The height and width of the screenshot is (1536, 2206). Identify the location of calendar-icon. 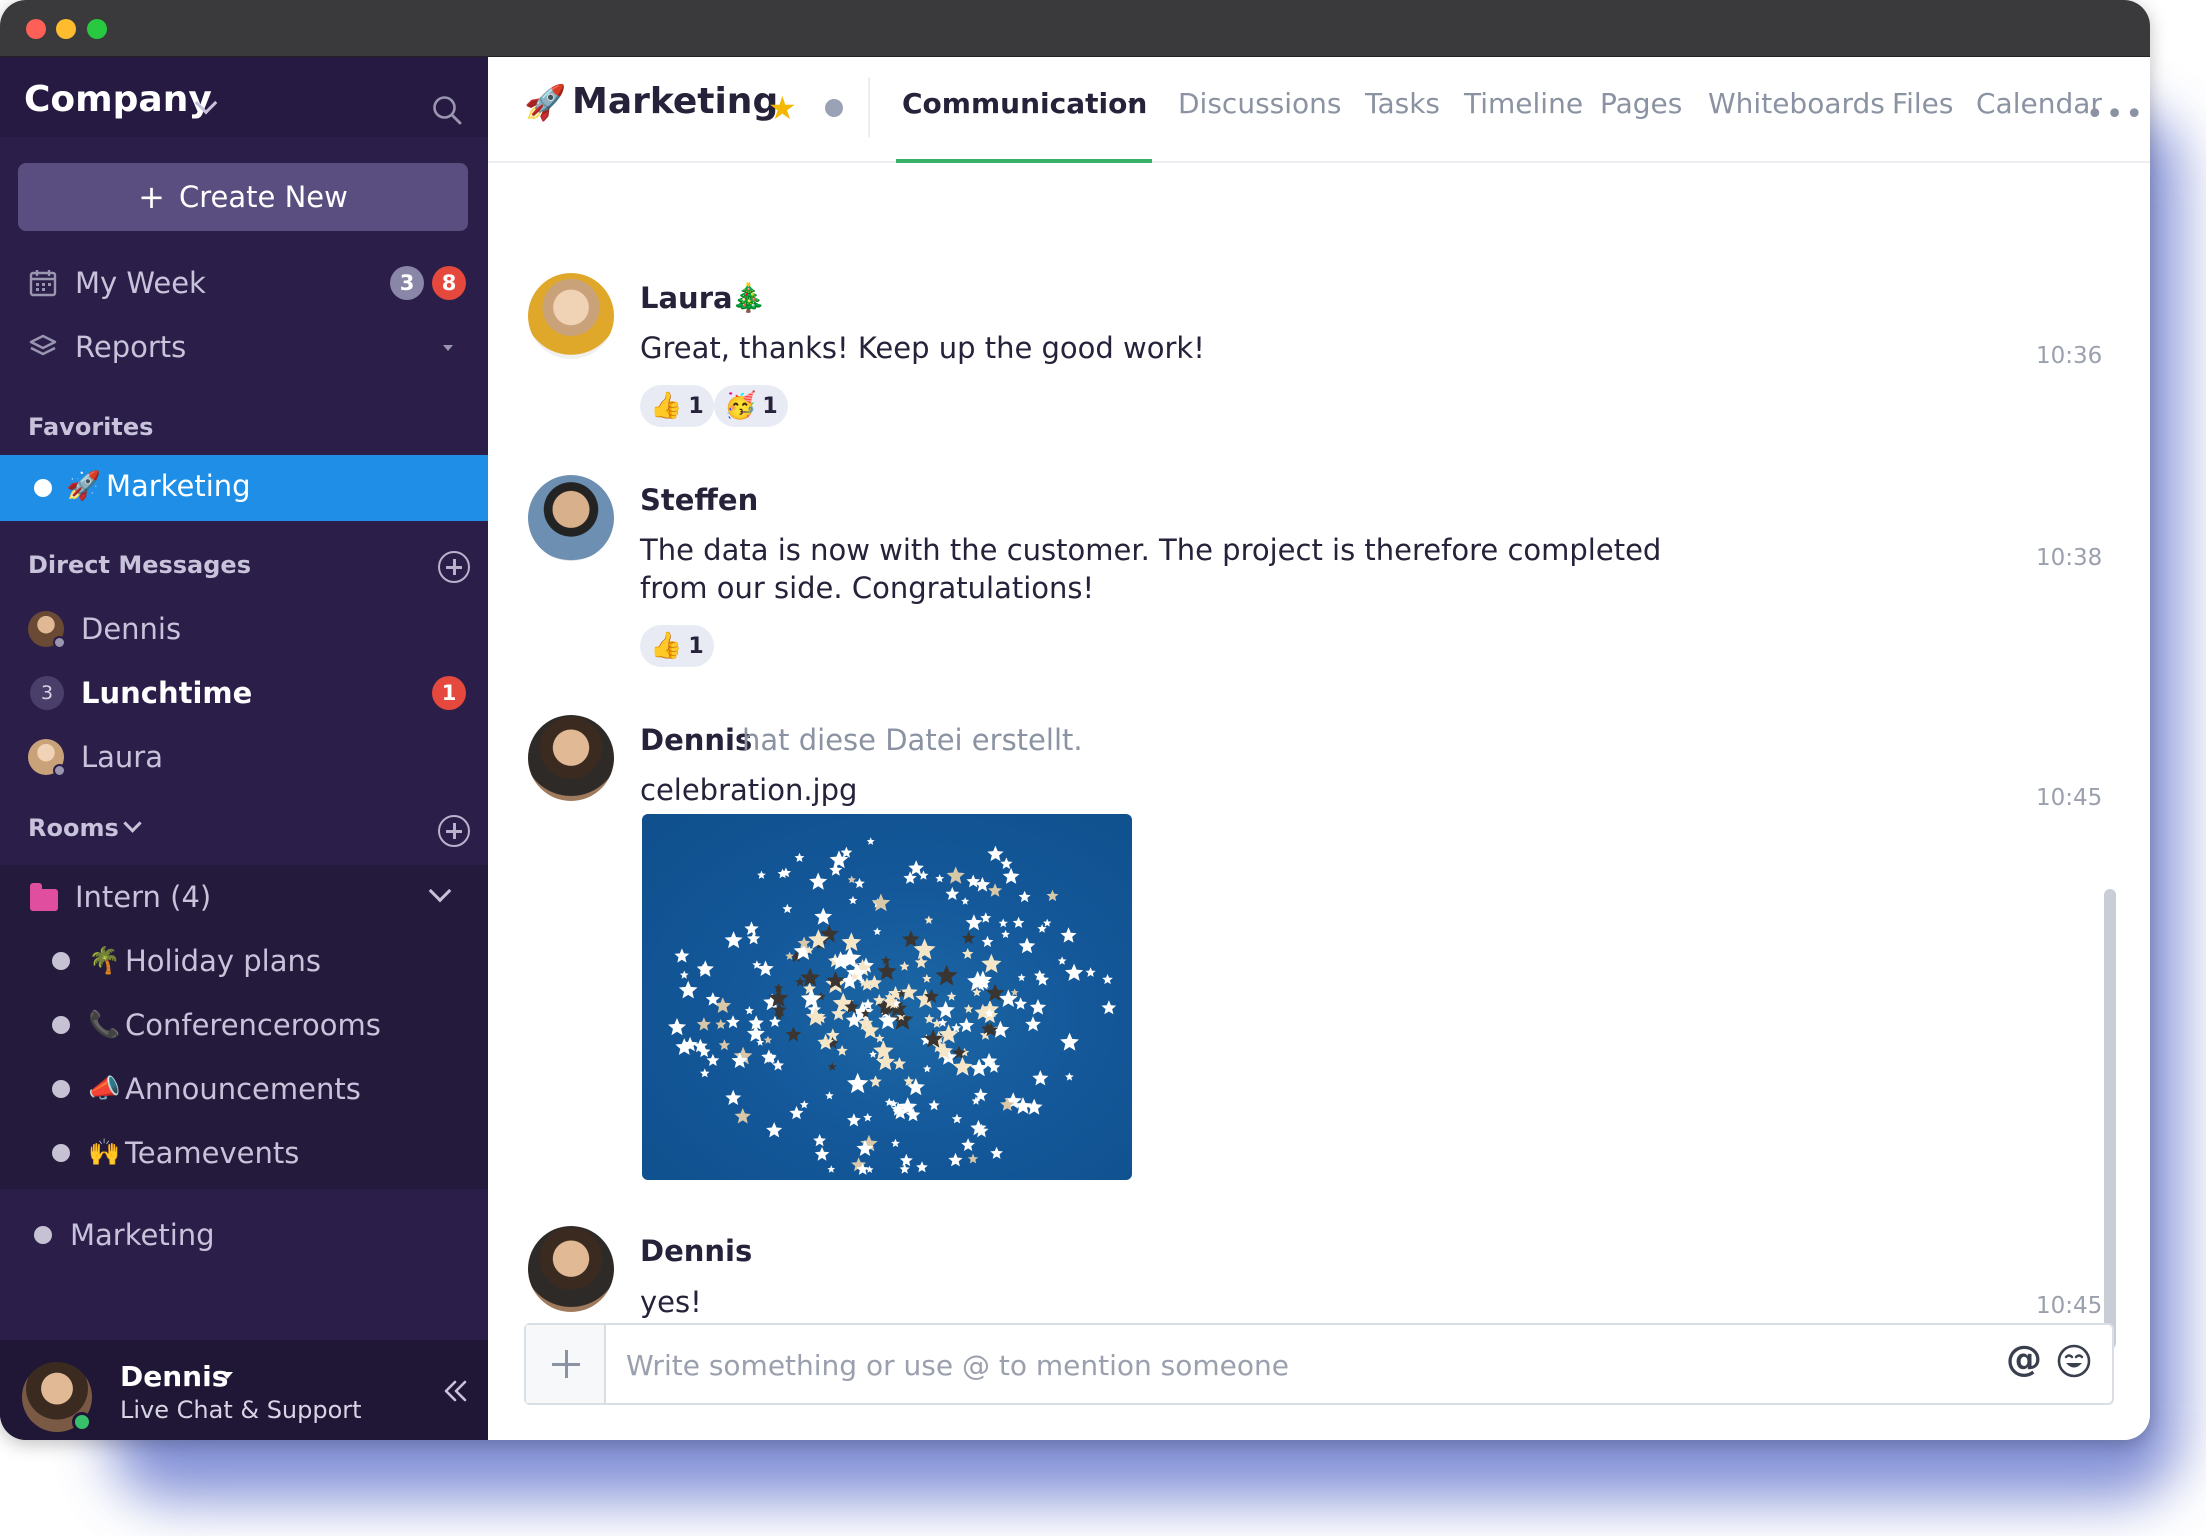
(43, 283).